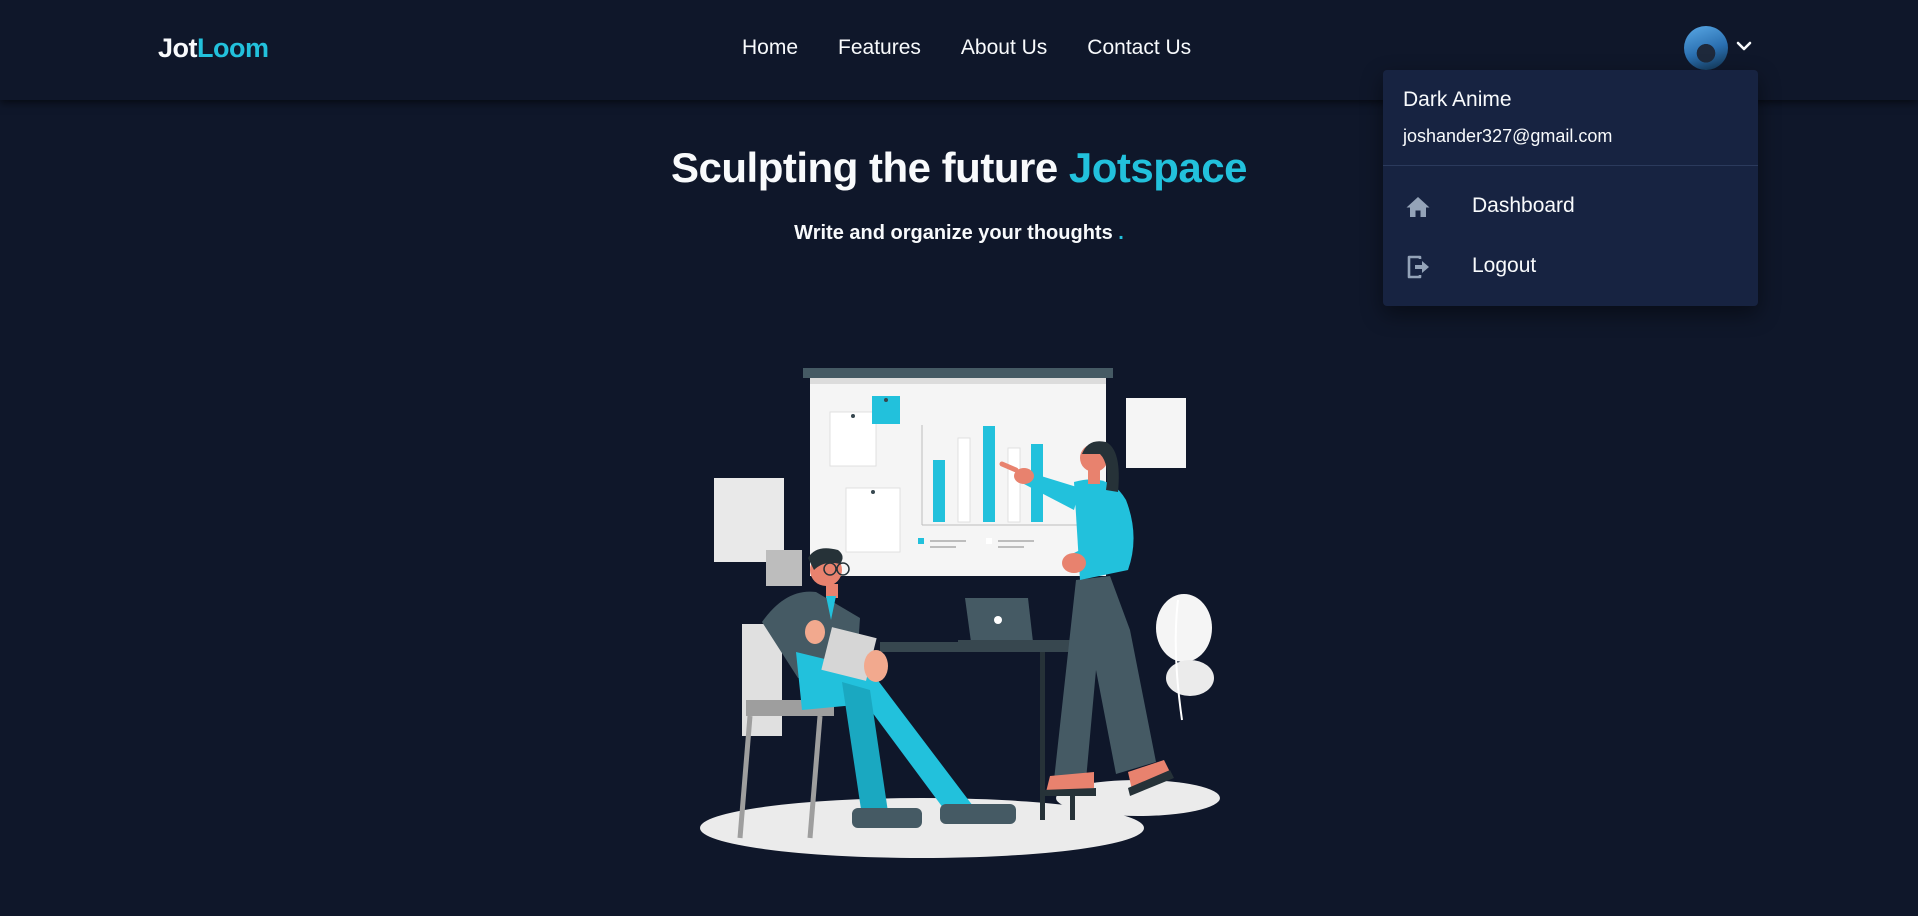 This screenshot has width=1918, height=916. Describe the element at coordinates (1523, 205) in the screenshot. I see `menu-item-dashboard-label: Dashboard` at that location.